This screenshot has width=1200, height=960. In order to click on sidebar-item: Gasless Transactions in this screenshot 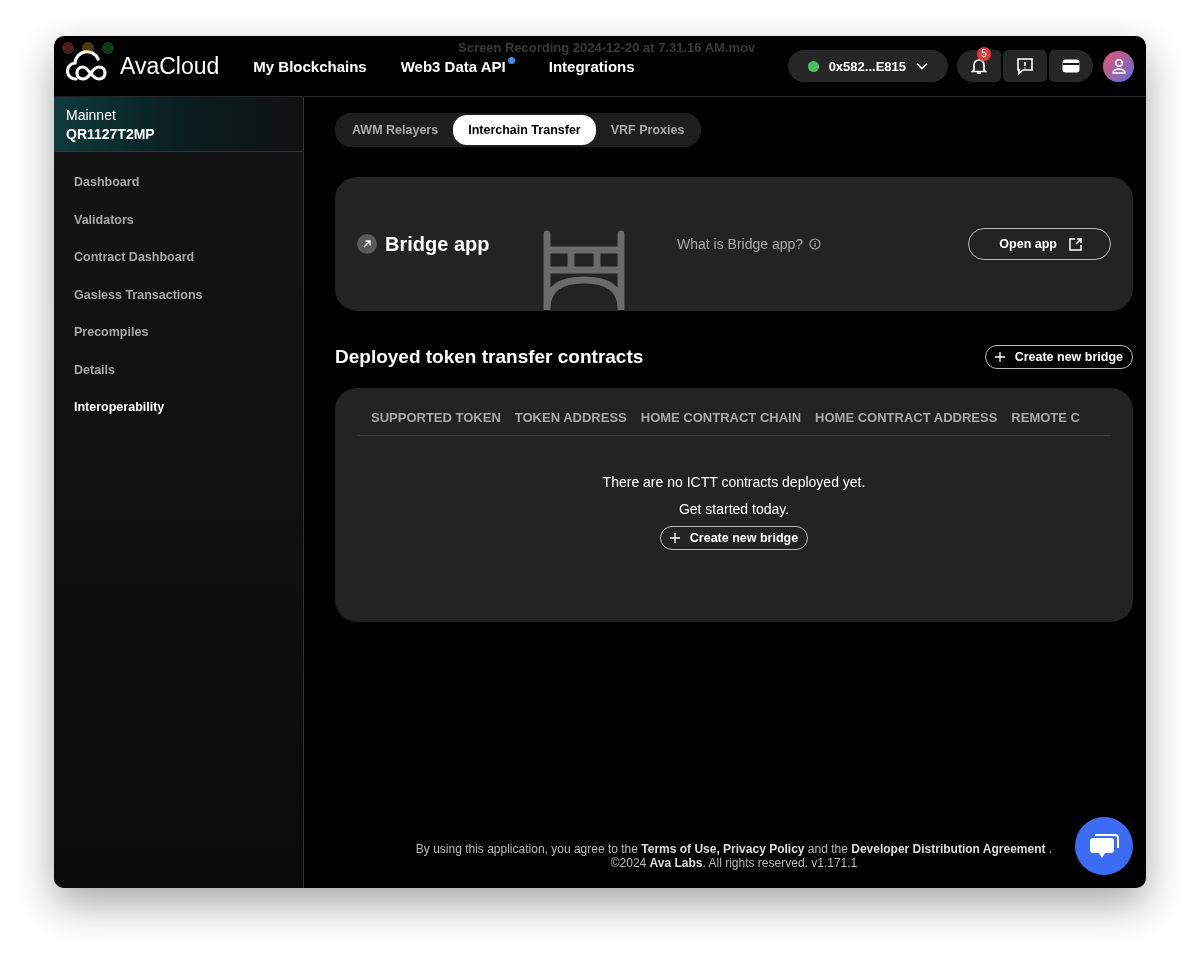, I will do `click(178, 295)`.